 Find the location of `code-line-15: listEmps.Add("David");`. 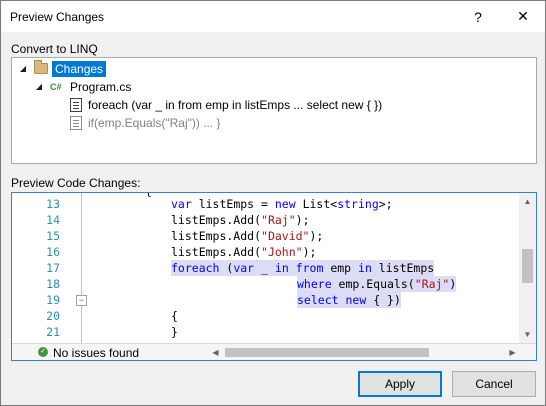

code-line-15: listEmps.Add("David"); is located at coordinates (247, 236).